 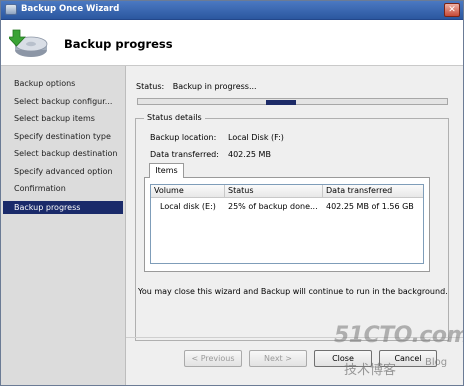 I want to click on step-backup-options: Backup options, so click(x=62, y=83).